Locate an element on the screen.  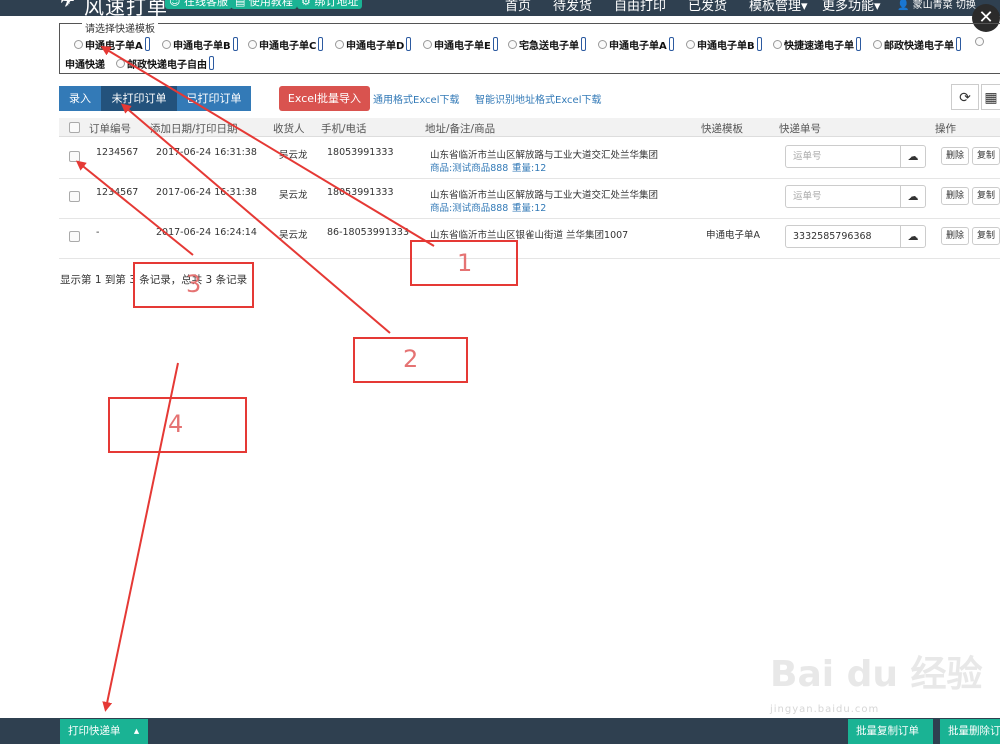
template-option-fast: 快捷速递电子单 is located at coordinates (817, 44).